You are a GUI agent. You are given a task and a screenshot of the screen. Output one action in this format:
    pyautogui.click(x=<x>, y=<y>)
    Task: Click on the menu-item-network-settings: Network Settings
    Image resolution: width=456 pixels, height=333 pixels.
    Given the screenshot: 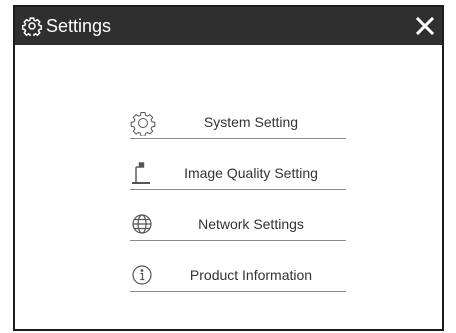 What is the action you would take?
    pyautogui.click(x=238, y=224)
    